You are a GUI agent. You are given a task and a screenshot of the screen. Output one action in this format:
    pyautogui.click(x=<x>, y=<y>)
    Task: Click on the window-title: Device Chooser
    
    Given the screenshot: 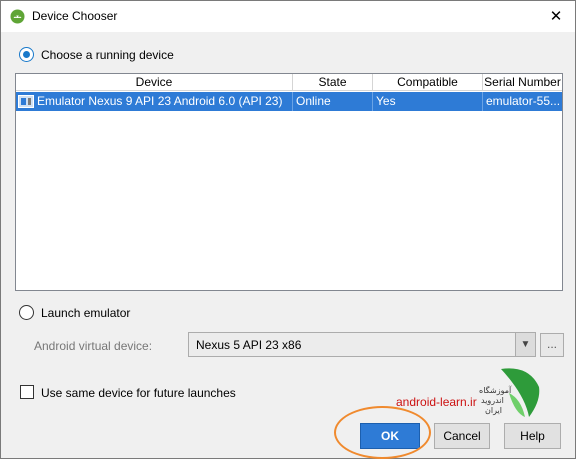 What is the action you would take?
    pyautogui.click(x=75, y=16)
    